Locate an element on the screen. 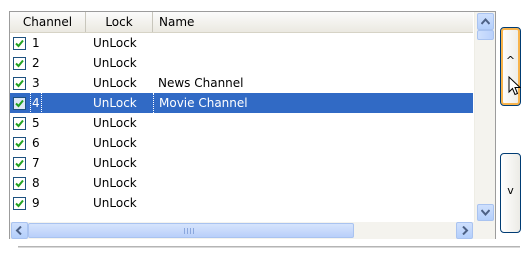 The width and height of the screenshot is (527, 253). list-item: 7 UnLock is located at coordinates (241, 163).